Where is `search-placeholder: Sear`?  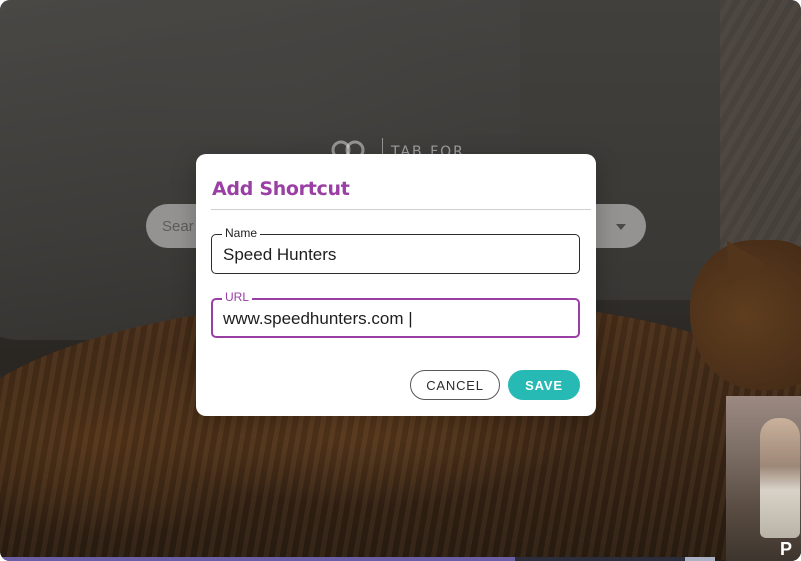 search-placeholder: Sear is located at coordinates (178, 226).